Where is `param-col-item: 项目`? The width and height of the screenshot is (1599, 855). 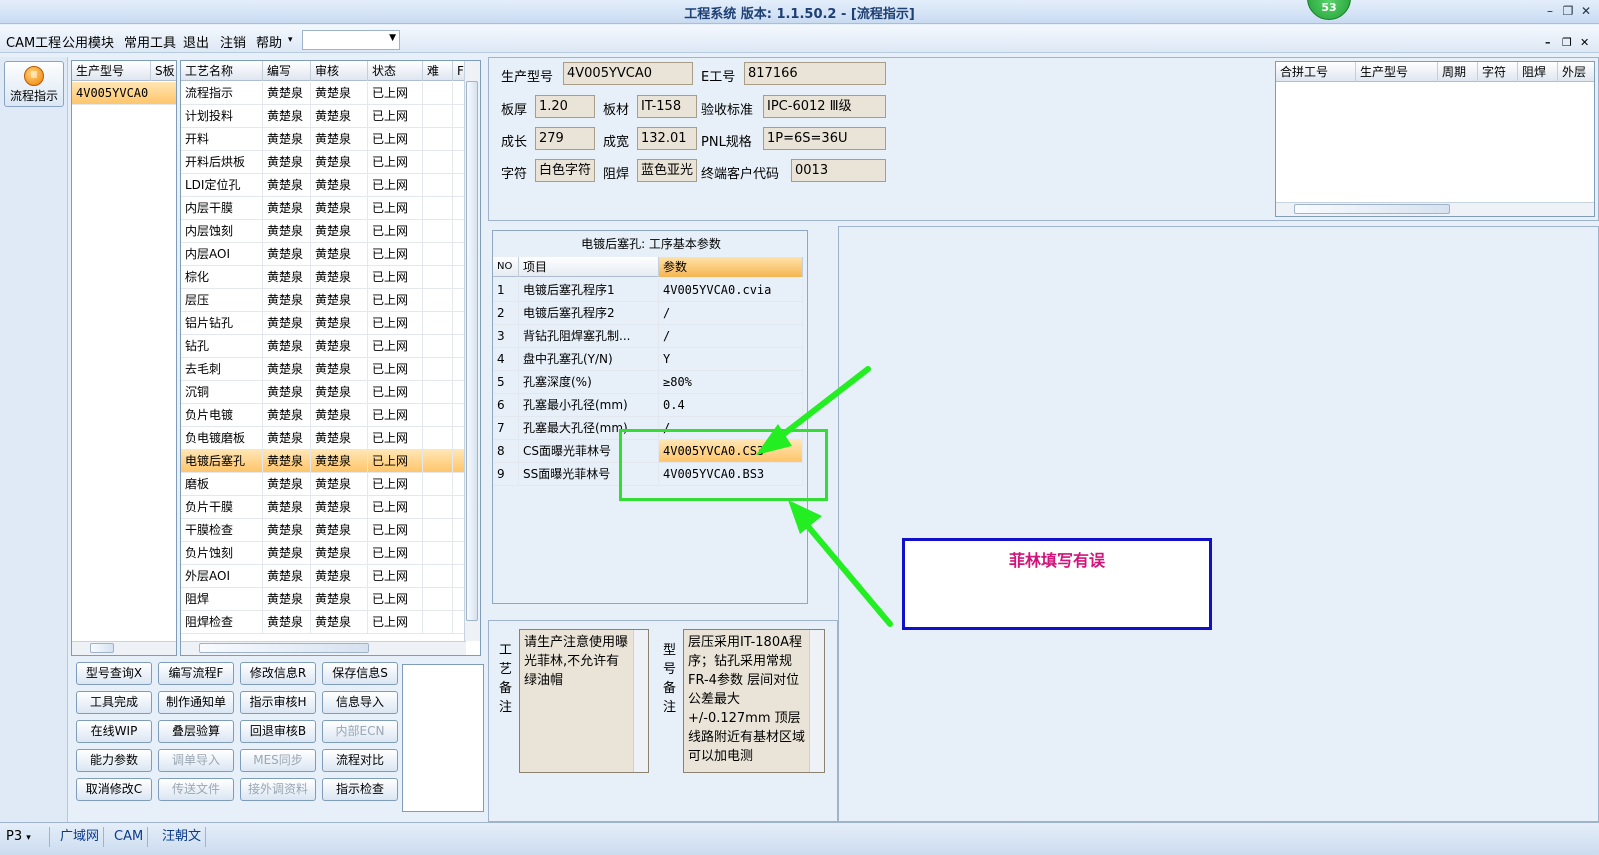
param-col-item: 项目 is located at coordinates (589, 267).